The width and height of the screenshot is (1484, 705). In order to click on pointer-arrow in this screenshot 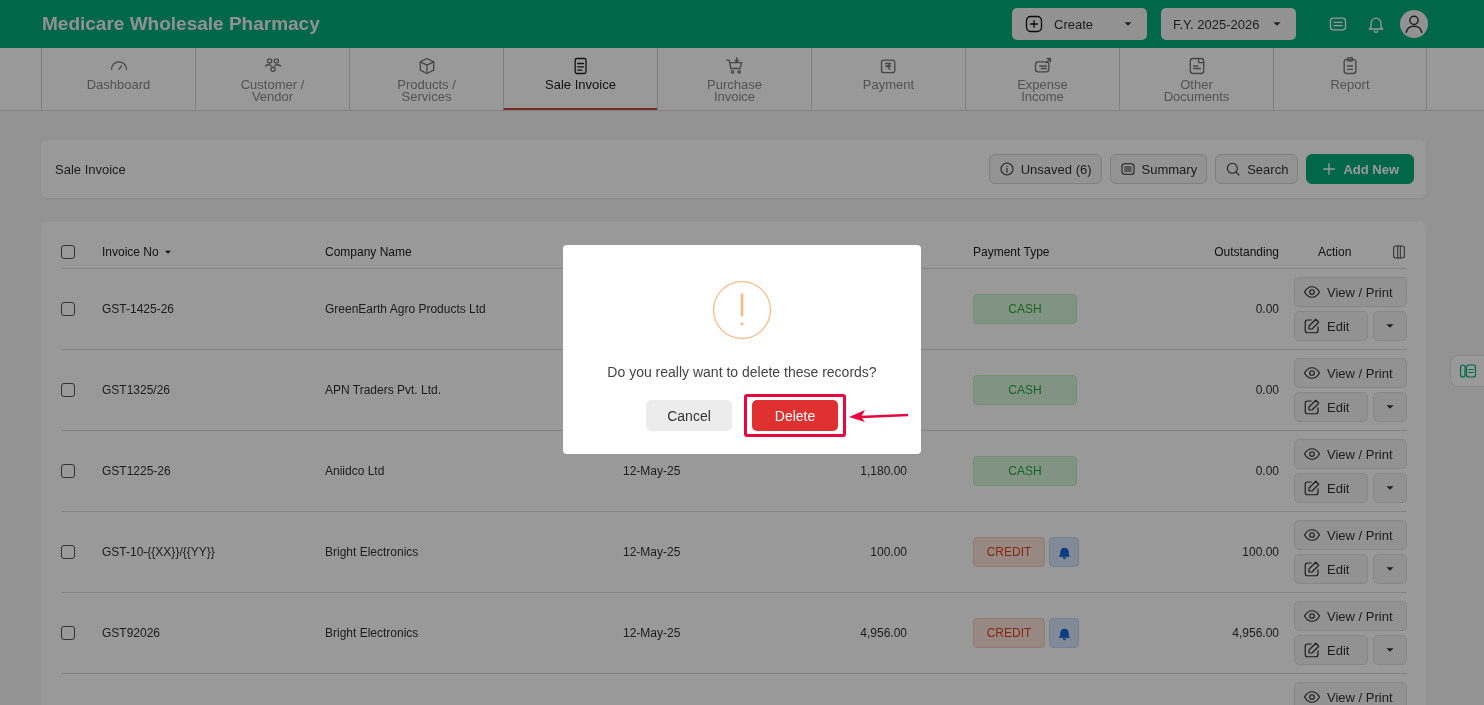, I will do `click(879, 415)`.